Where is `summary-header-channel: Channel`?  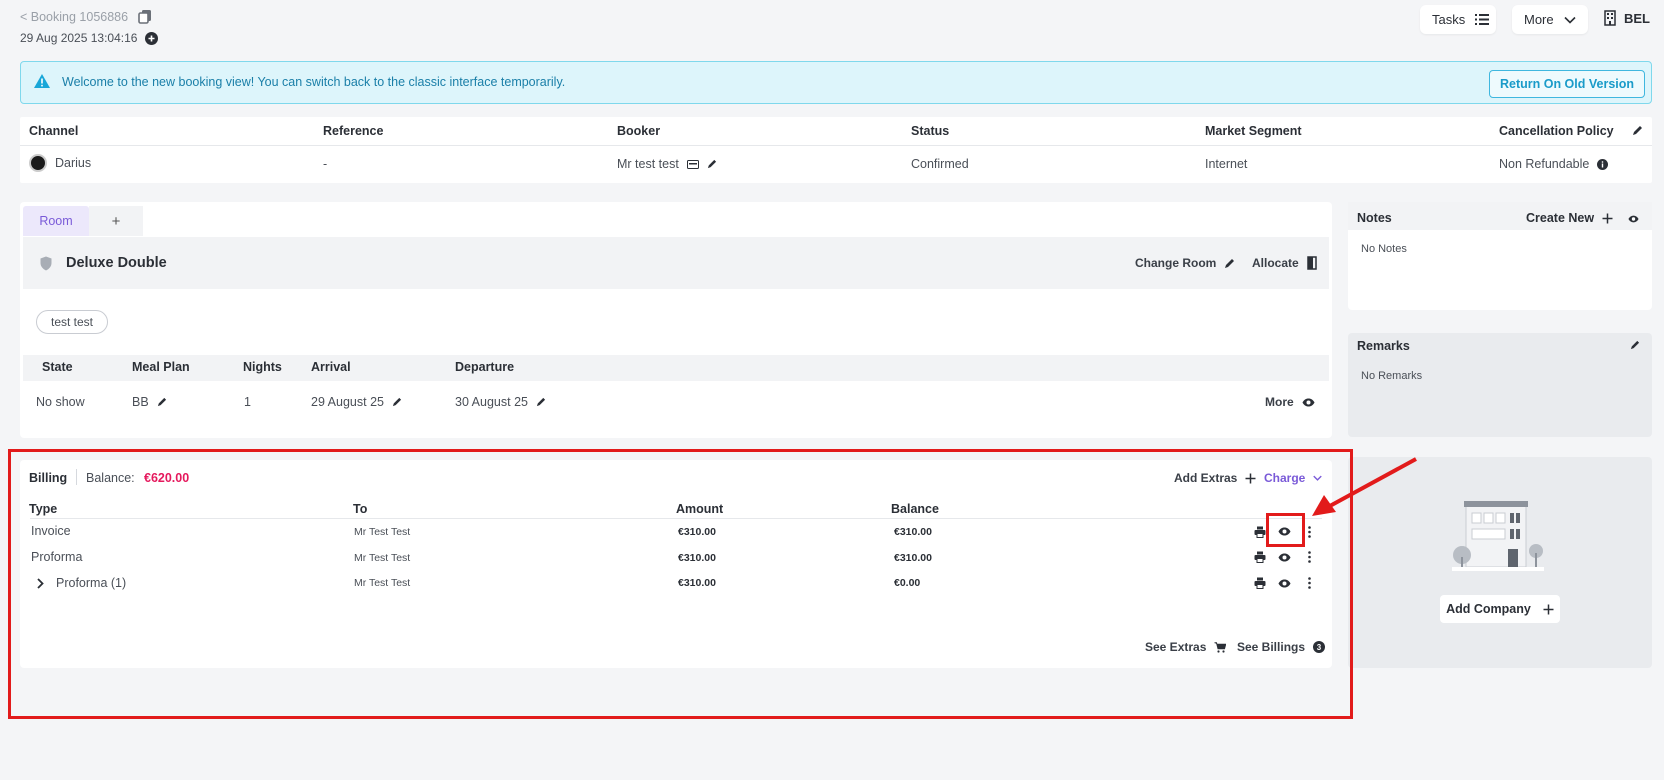 summary-header-channel: Channel is located at coordinates (54, 131).